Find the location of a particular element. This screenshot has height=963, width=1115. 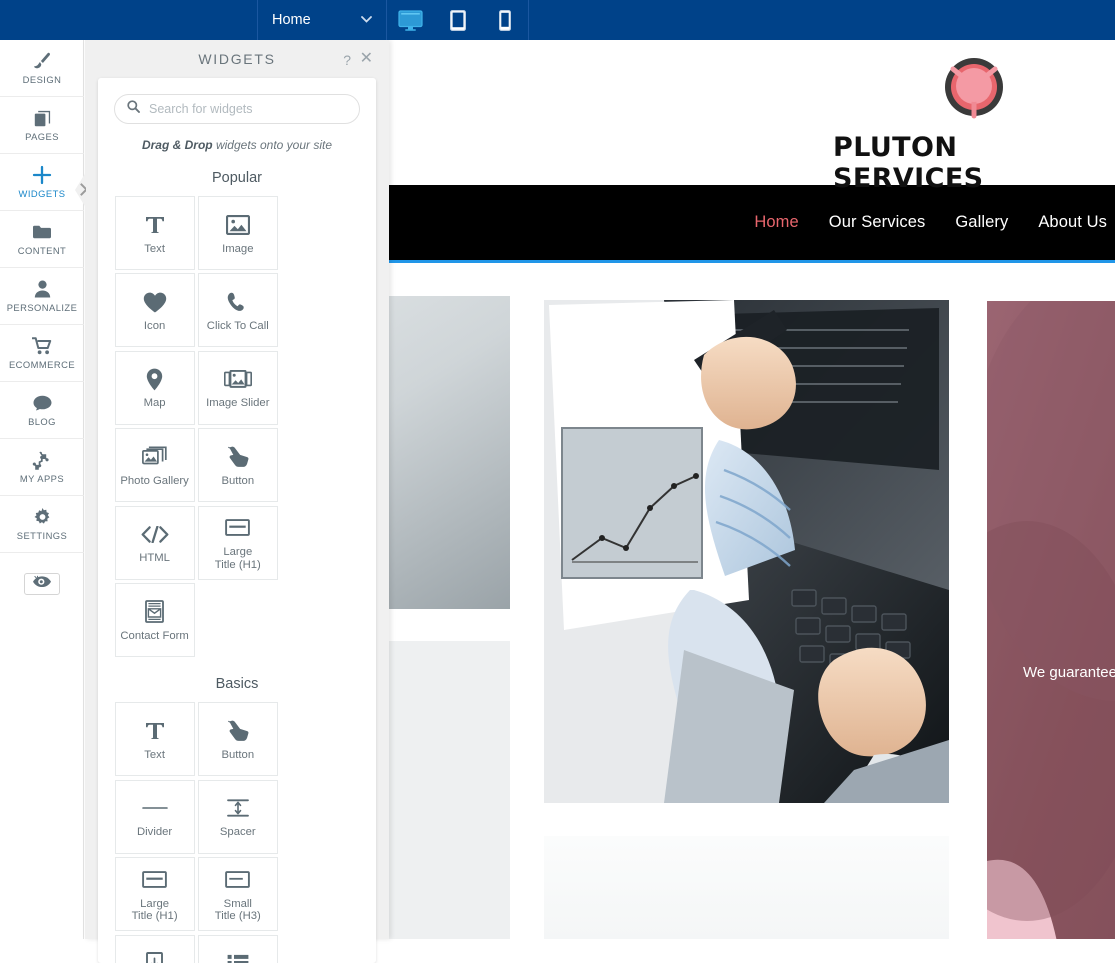

widget-basics-large-title-h1: Large Title (H1) is located at coordinates (154, 894).